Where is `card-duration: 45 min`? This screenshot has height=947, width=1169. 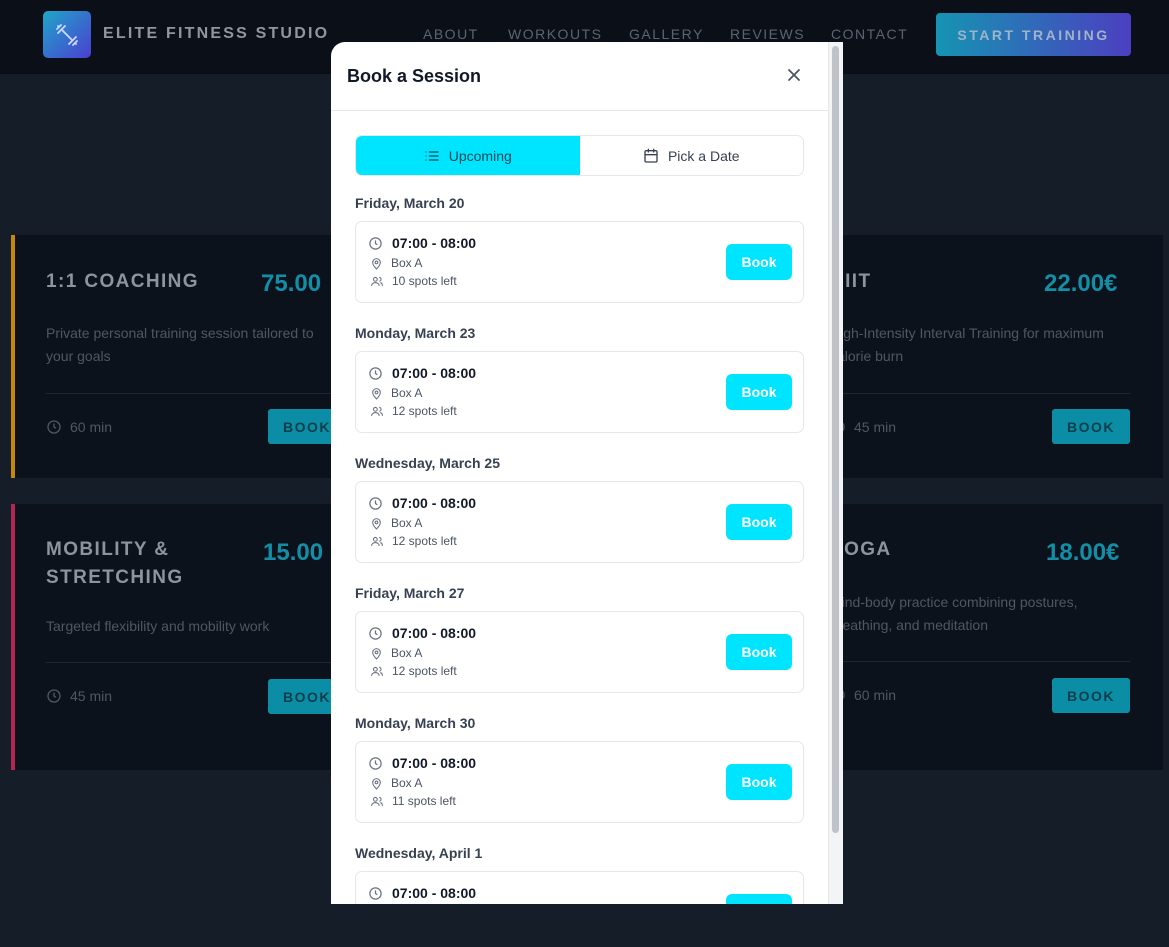
card-duration: 45 min is located at coordinates (79, 696).